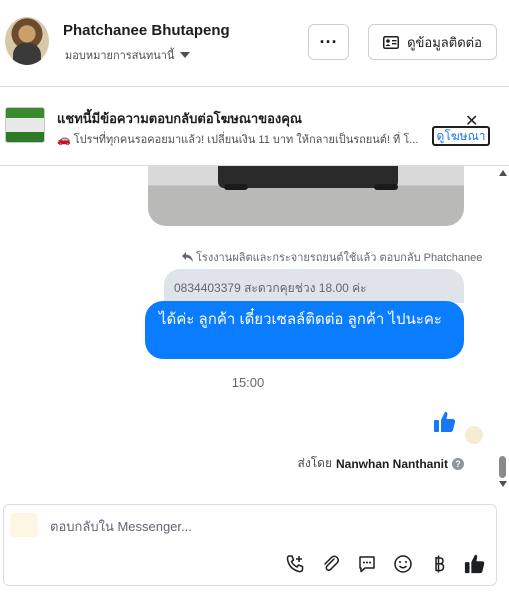 This screenshot has width=509, height=593. Describe the element at coordinates (461, 136) in the screenshot. I see `view-ad-link: ดูโฆษณา` at that location.